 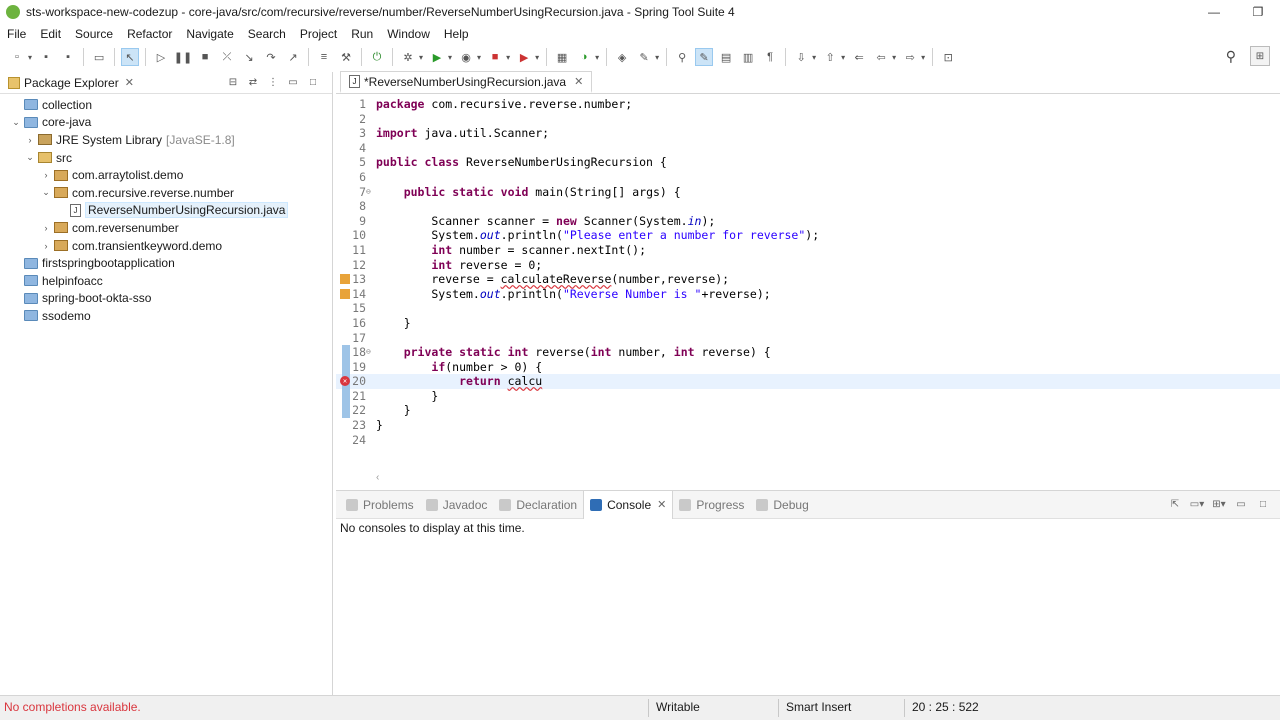 What do you see at coordinates (801, 57) in the screenshot?
I see `next-annotation-icon: ⇩` at bounding box center [801, 57].